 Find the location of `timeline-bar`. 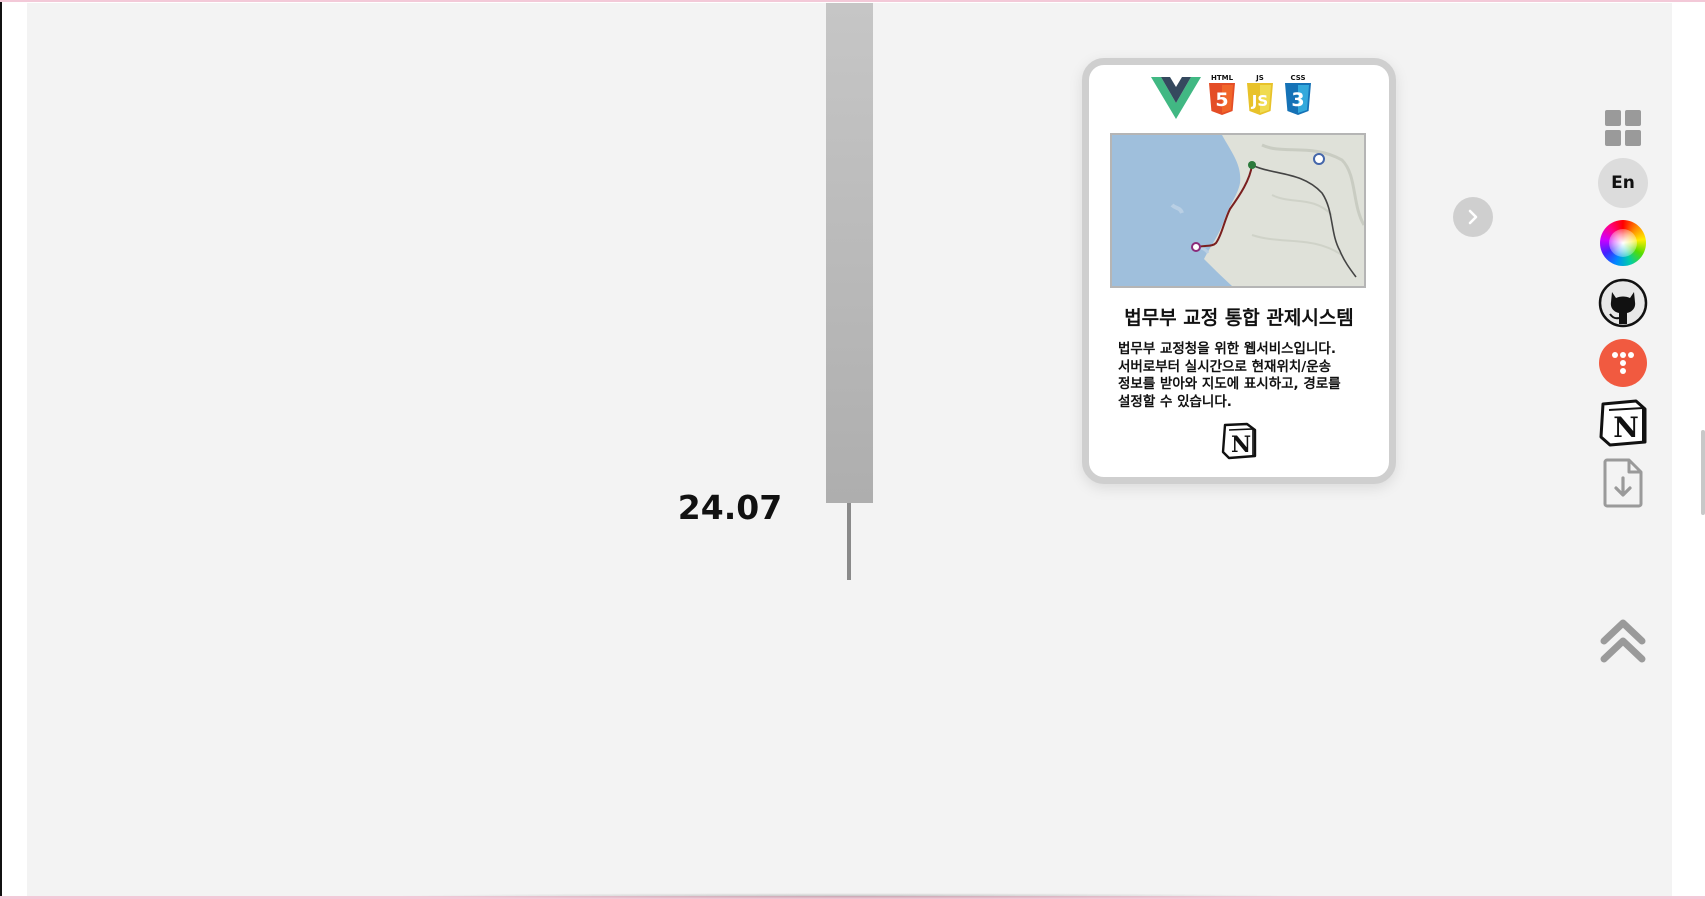

timeline-bar is located at coordinates (849, 253).